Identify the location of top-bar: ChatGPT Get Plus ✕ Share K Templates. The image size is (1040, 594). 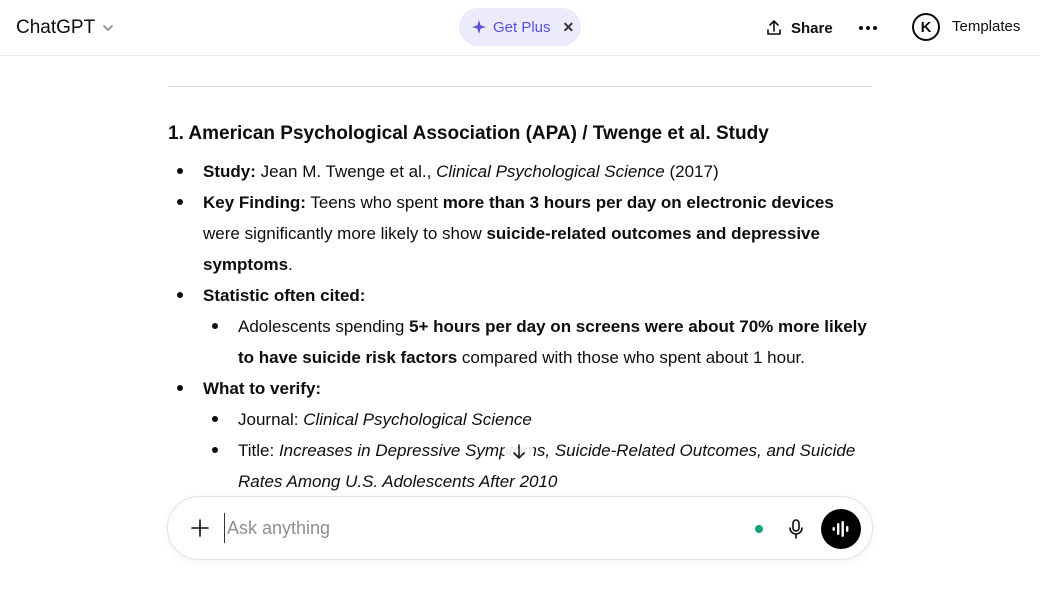
(520, 28).